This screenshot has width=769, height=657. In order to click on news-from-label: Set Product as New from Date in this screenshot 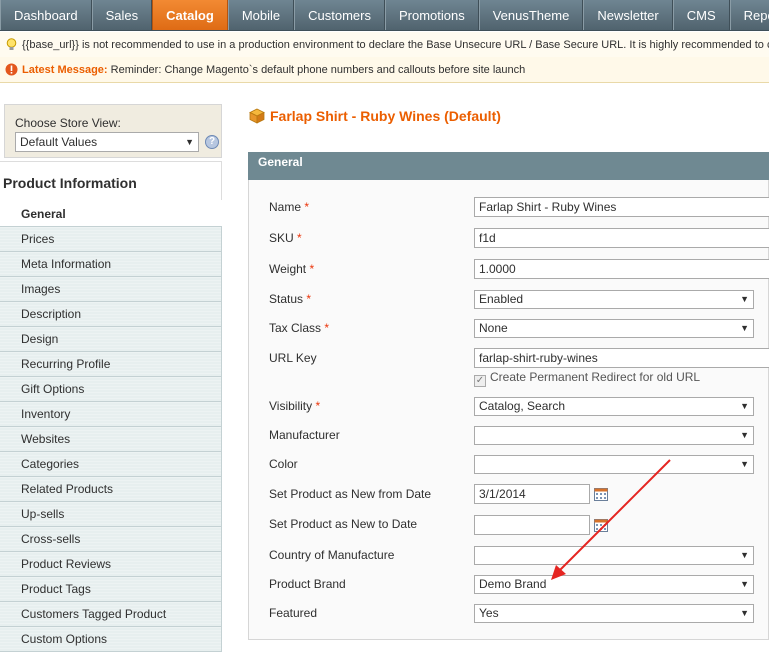, I will do `click(350, 494)`.